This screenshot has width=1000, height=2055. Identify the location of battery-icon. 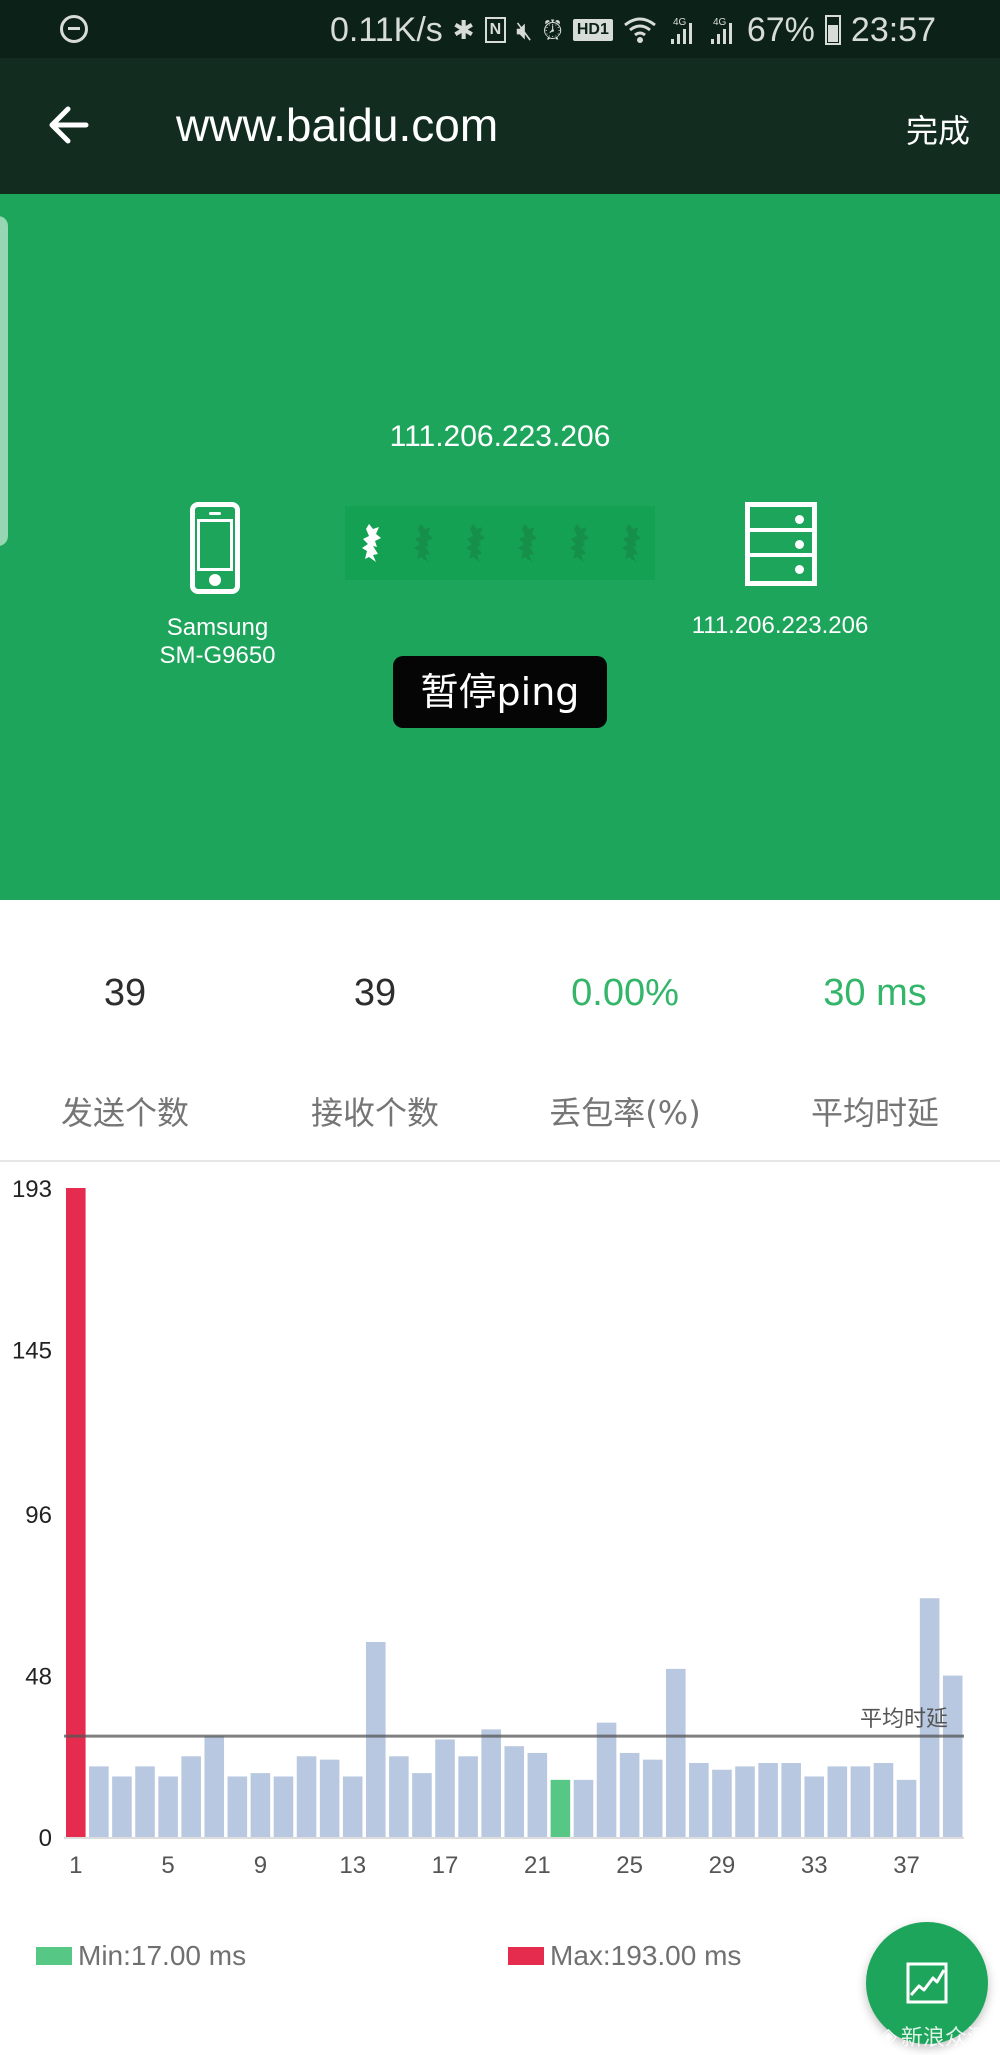
(832, 30).